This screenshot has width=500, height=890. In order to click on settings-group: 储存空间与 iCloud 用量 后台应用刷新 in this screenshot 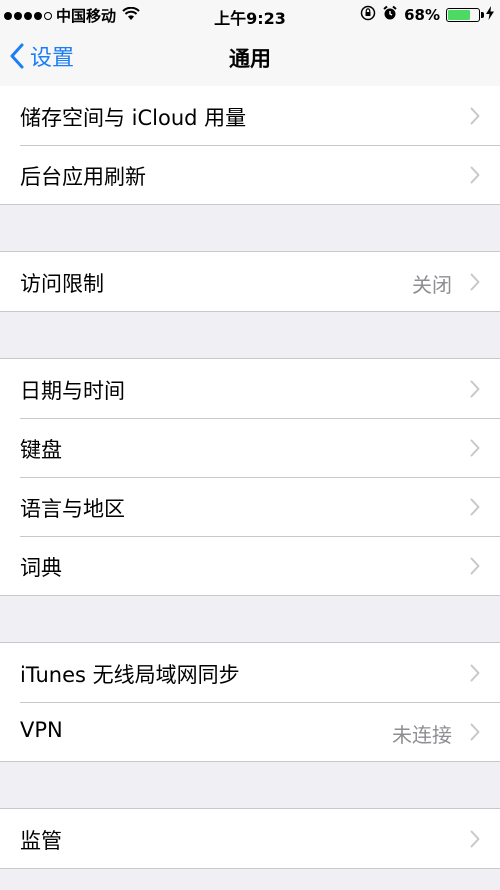, I will do `click(250, 145)`.